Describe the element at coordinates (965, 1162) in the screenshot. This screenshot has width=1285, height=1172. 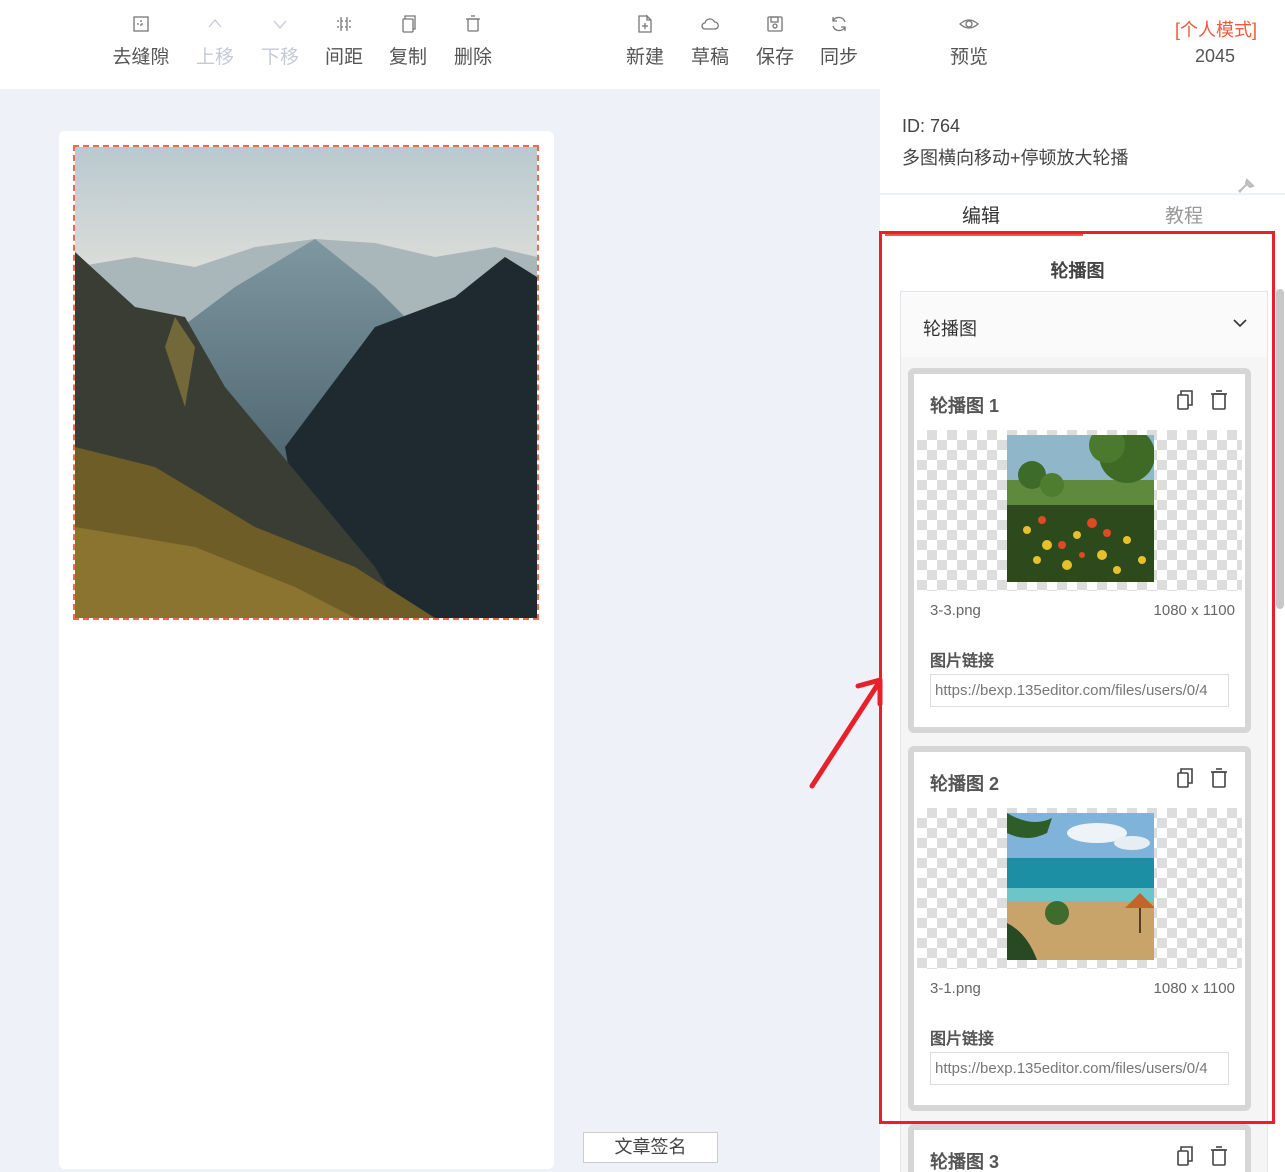
I see `slide-title: 轮播图 3` at that location.